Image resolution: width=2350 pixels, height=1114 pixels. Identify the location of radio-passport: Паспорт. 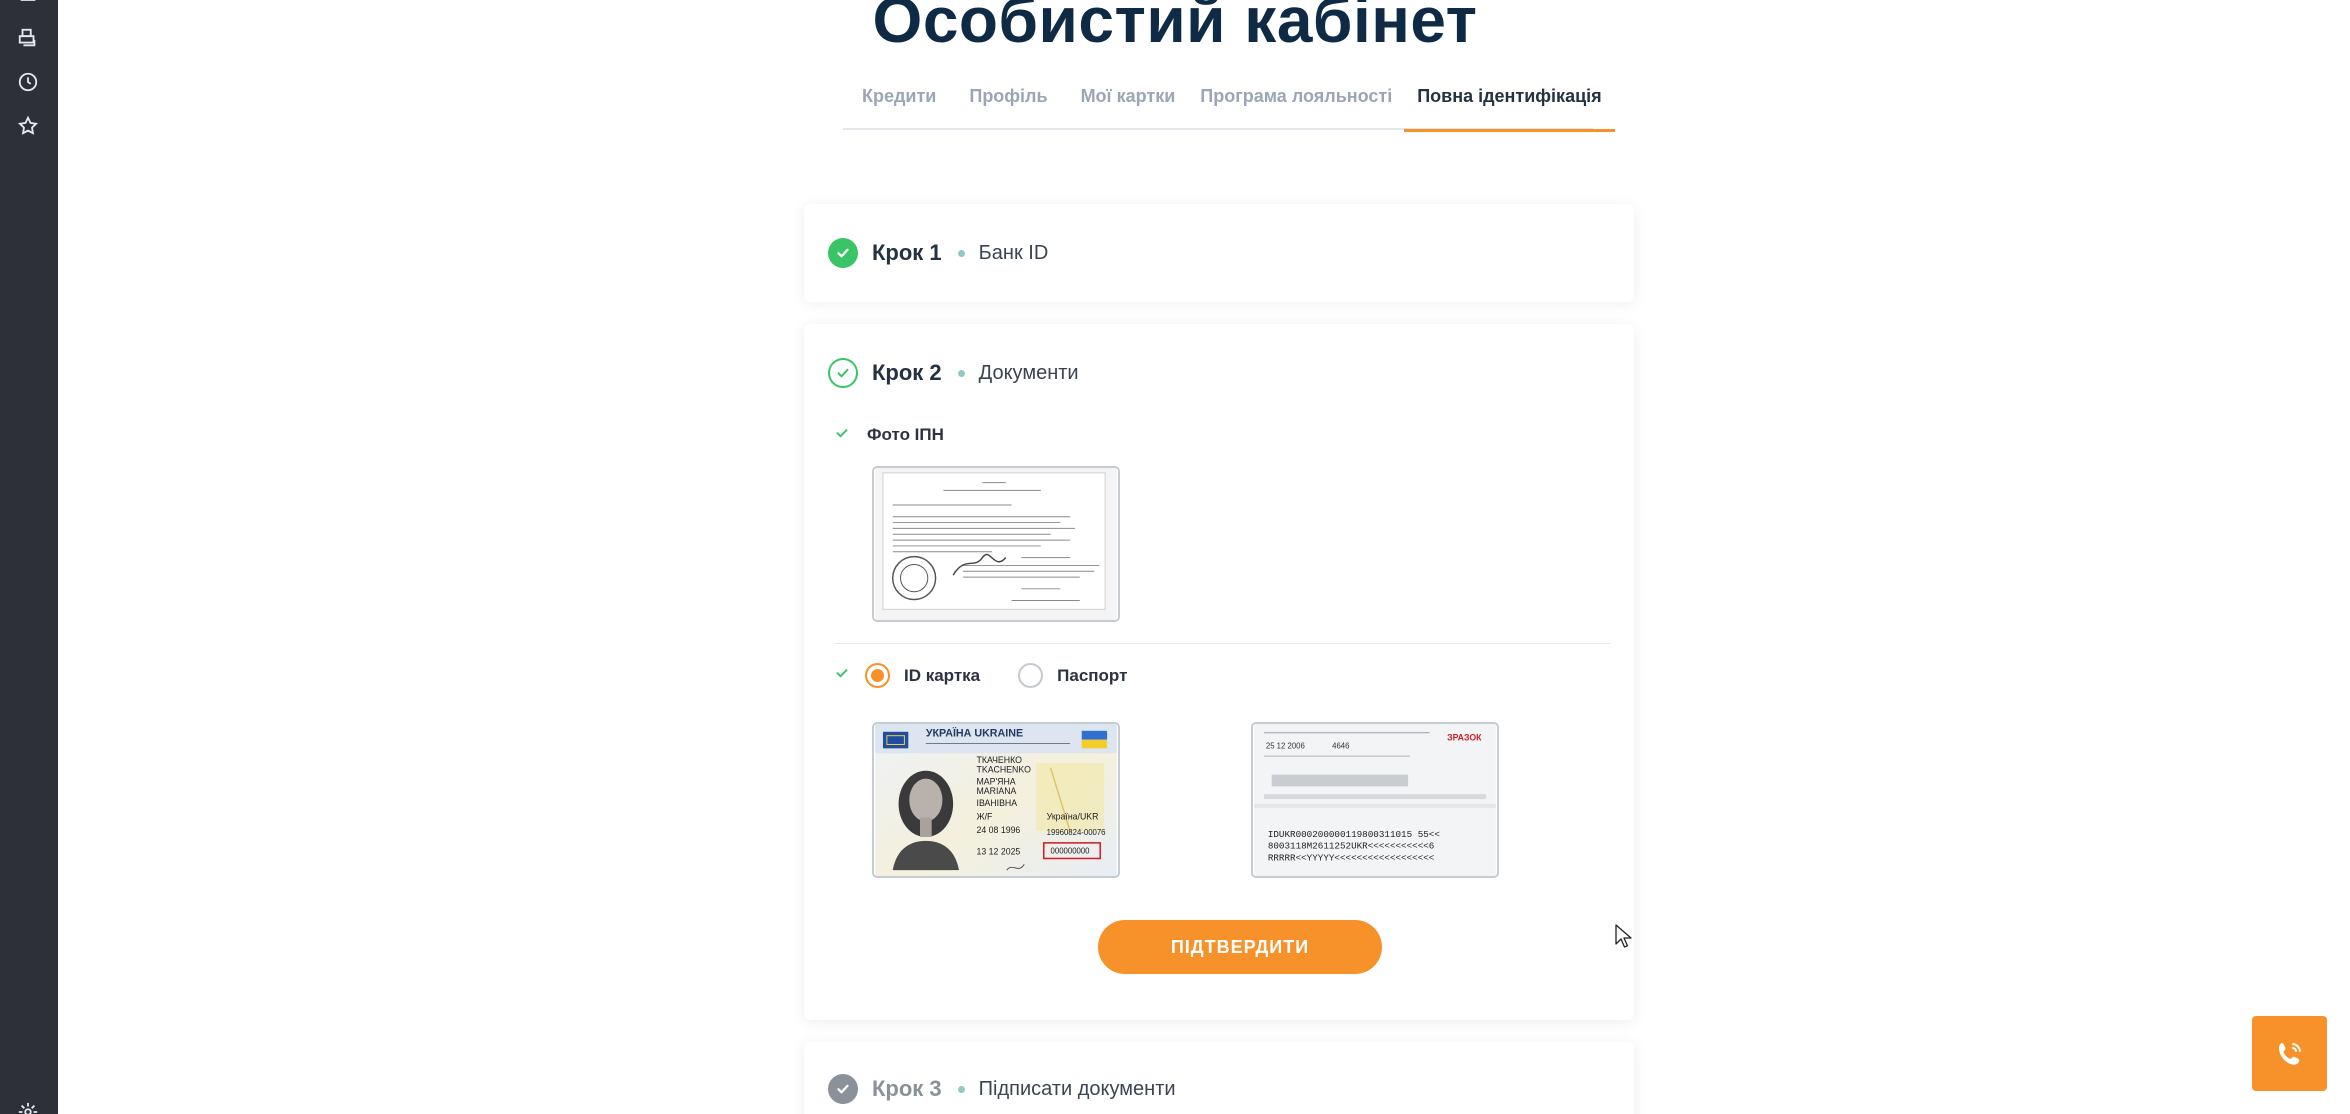
(1072, 675).